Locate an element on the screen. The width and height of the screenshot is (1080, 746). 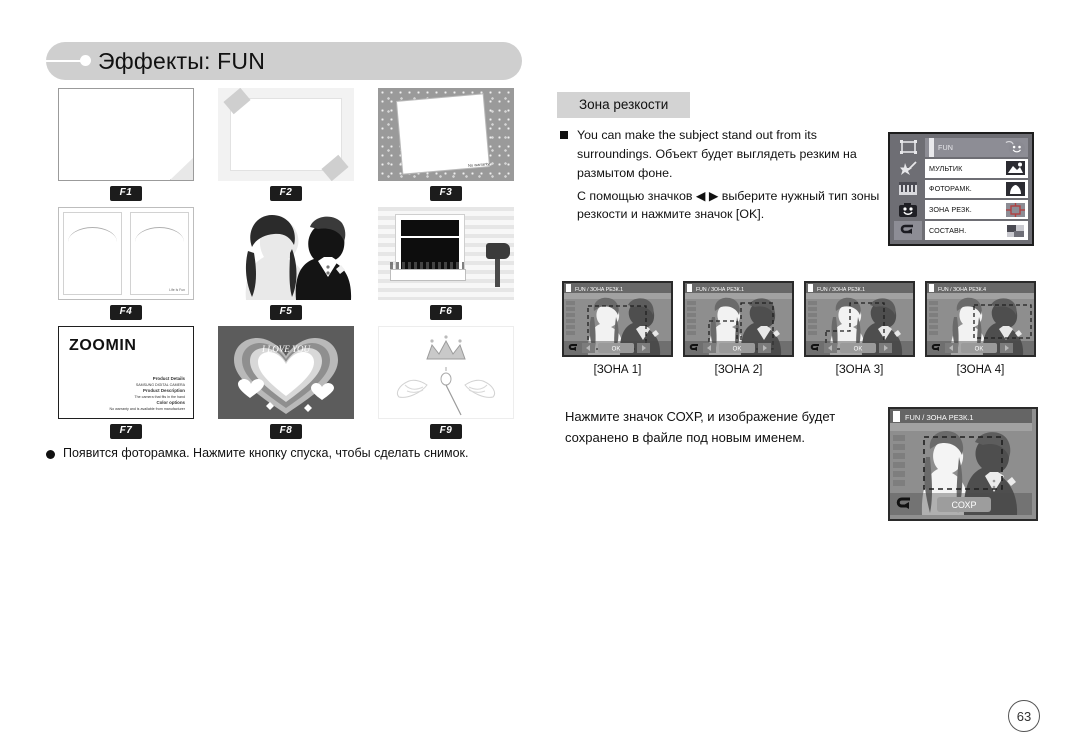
frame-preview-f6 is located at coordinates (446, 253).